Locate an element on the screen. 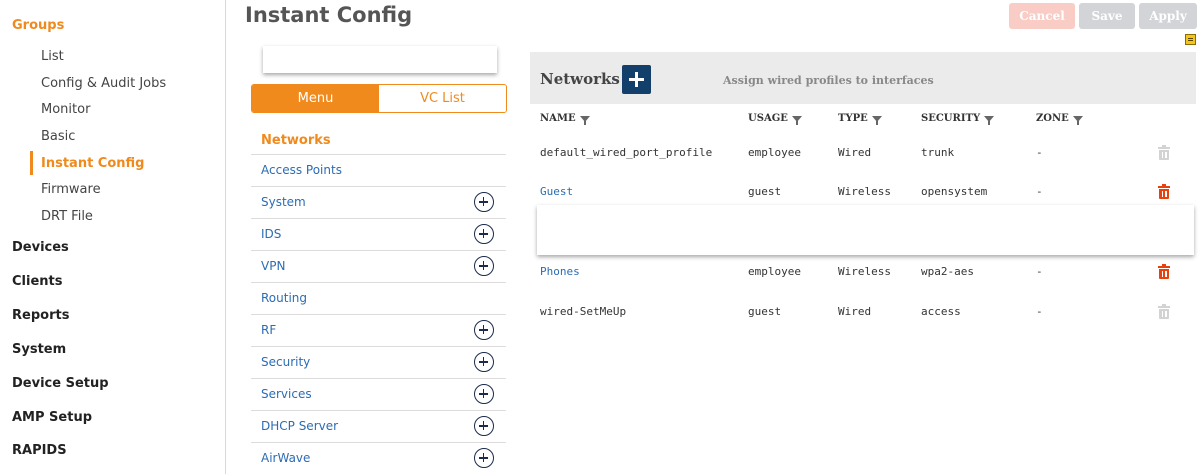 This screenshot has height=474, width=1200. column-header-type: TYPE is located at coordinates (860, 119).